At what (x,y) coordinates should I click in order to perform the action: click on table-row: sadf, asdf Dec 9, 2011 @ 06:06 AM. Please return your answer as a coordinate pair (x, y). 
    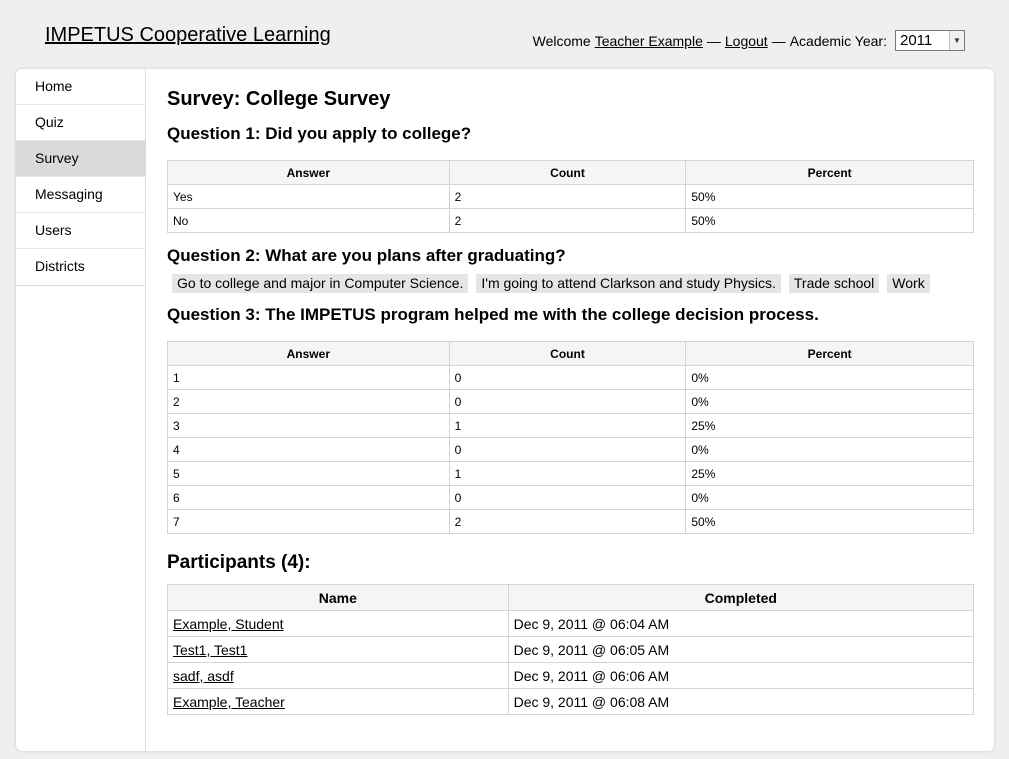
    Looking at the image, I should click on (571, 675).